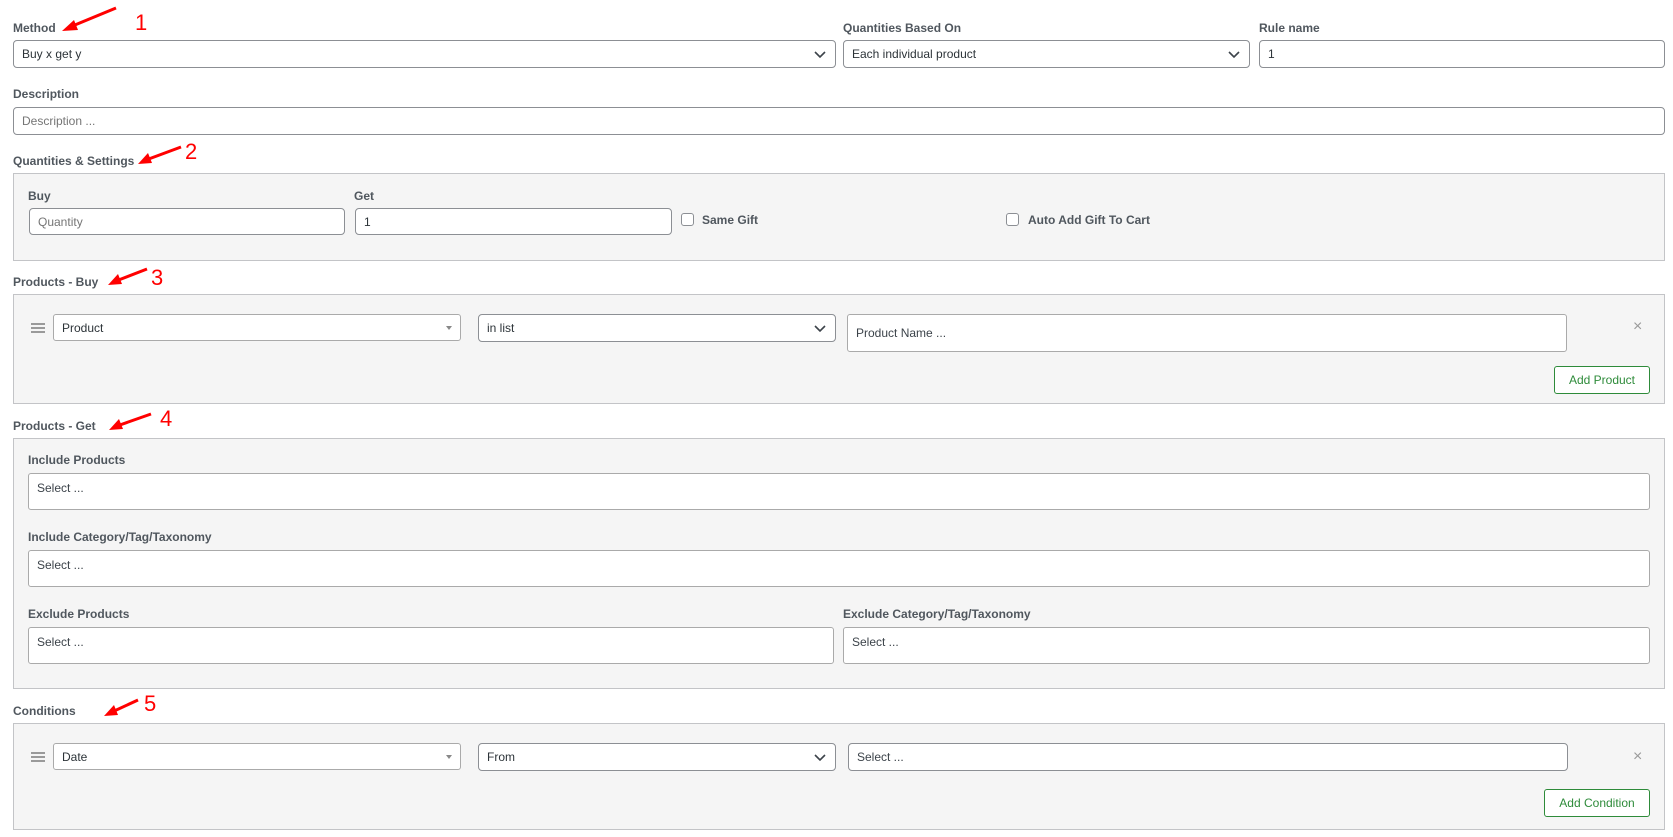 Image resolution: width=1673 pixels, height=837 pixels. What do you see at coordinates (191, 151) in the screenshot?
I see `annotation-number-2: 2` at bounding box center [191, 151].